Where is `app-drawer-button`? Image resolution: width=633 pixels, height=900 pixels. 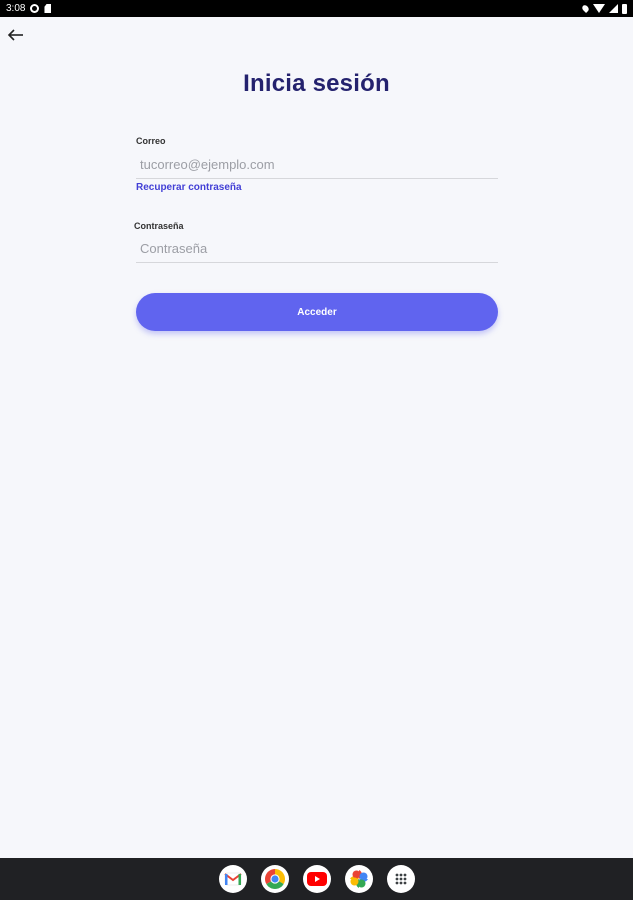 app-drawer-button is located at coordinates (400, 879).